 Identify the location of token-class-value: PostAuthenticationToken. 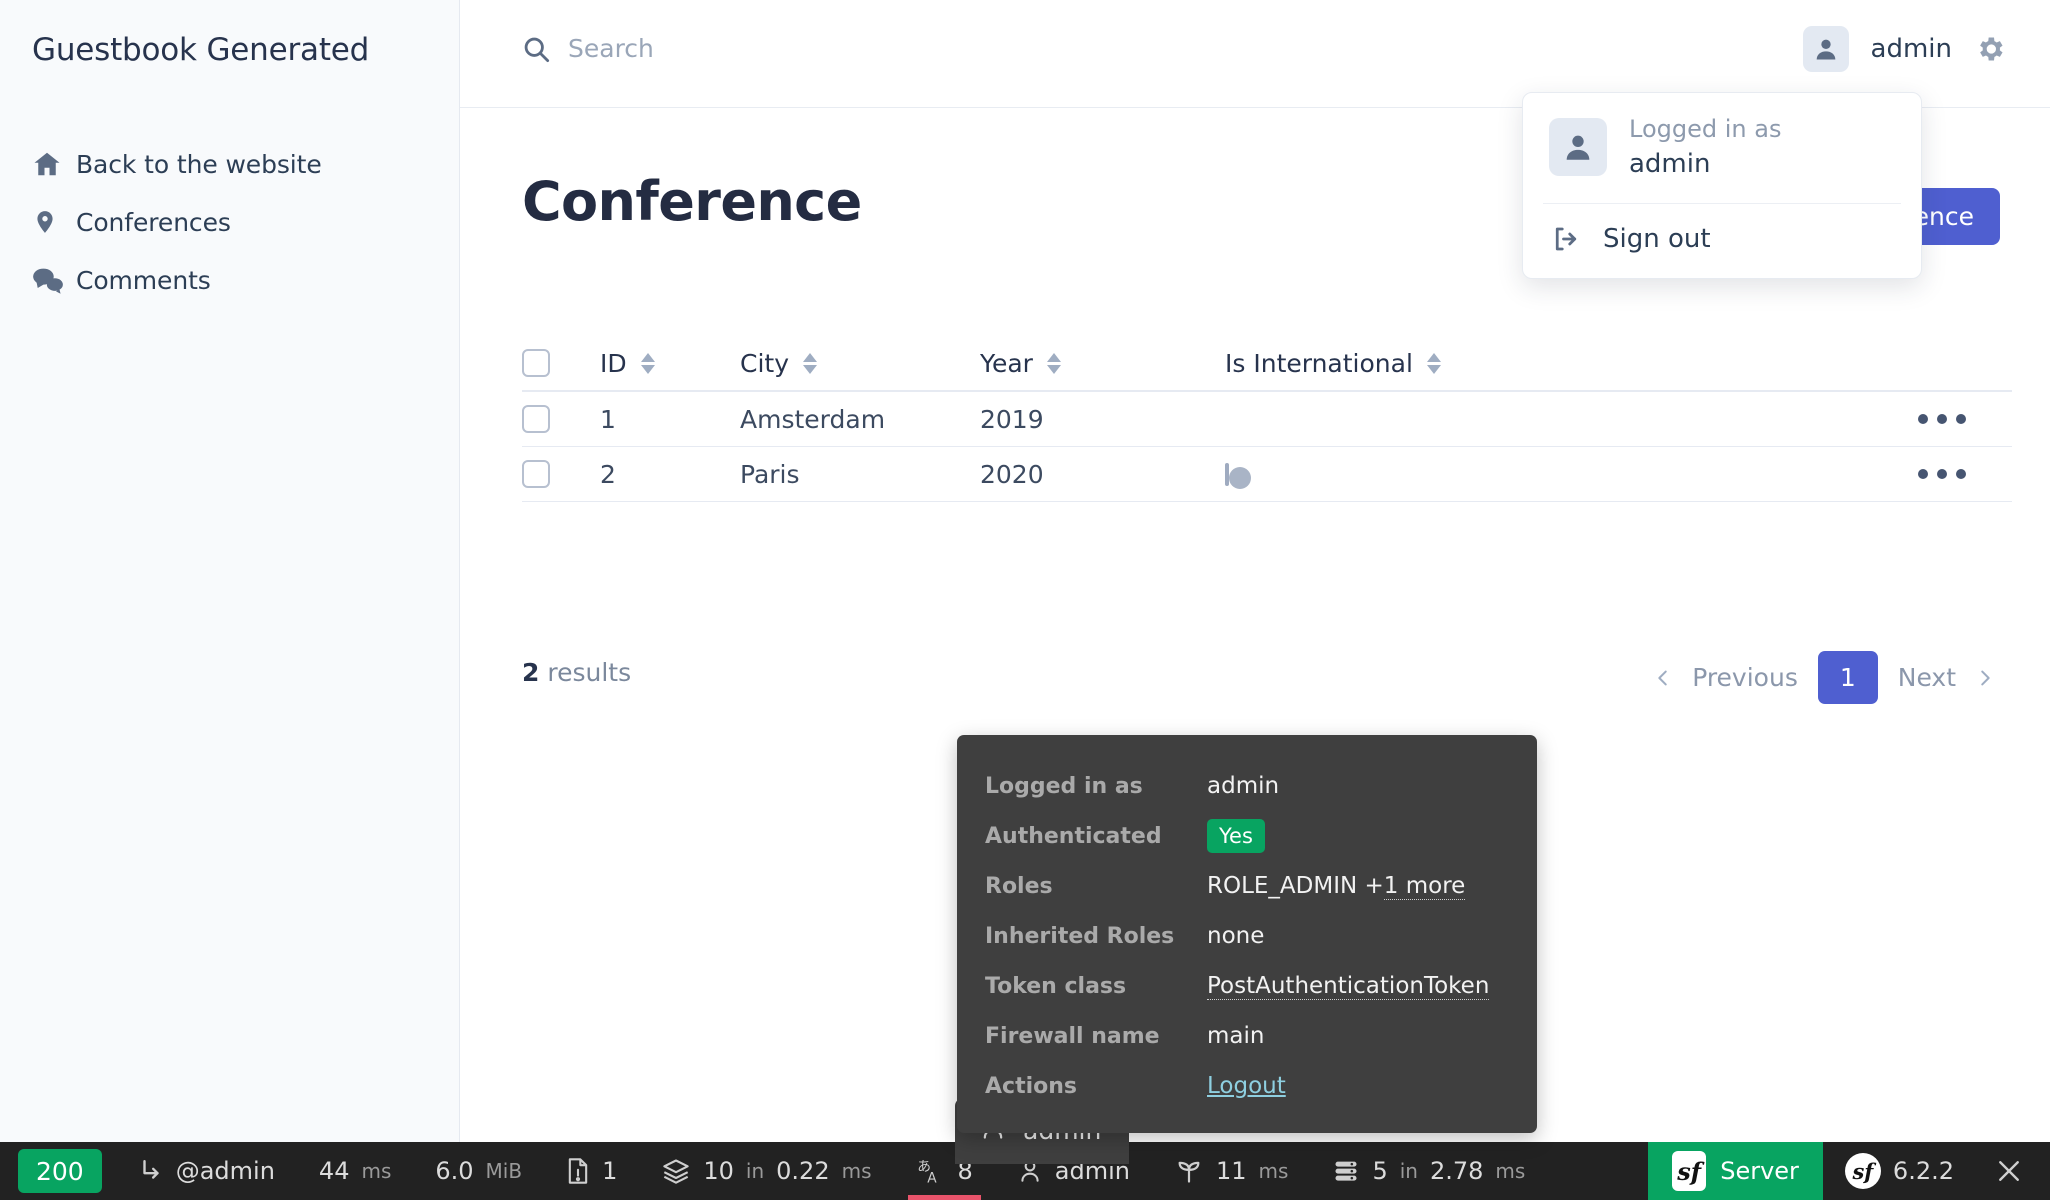
(1348, 986).